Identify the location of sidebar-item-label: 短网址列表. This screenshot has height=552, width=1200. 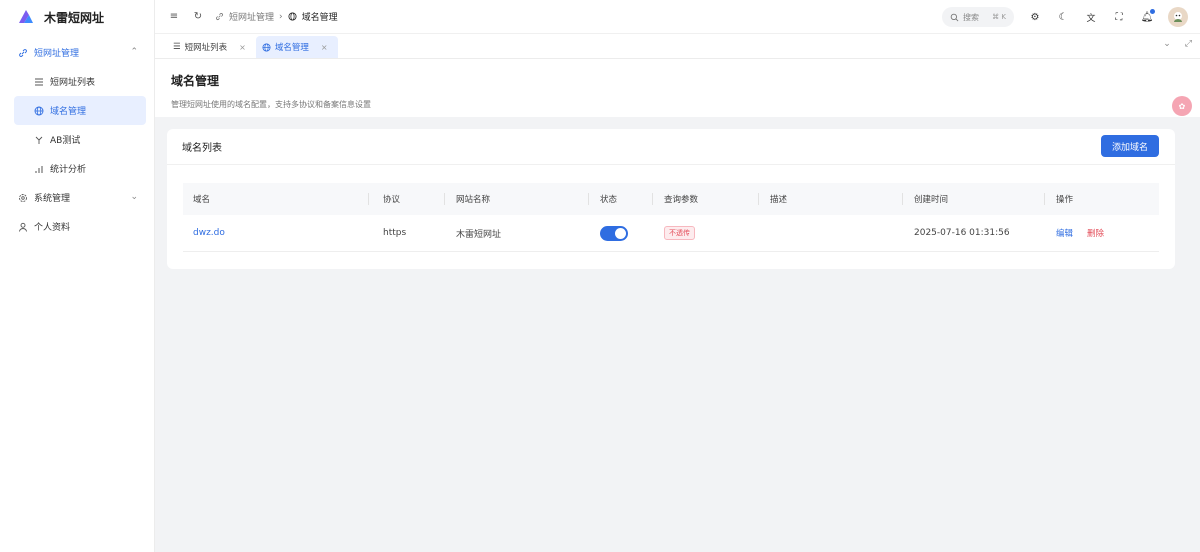
(73, 83).